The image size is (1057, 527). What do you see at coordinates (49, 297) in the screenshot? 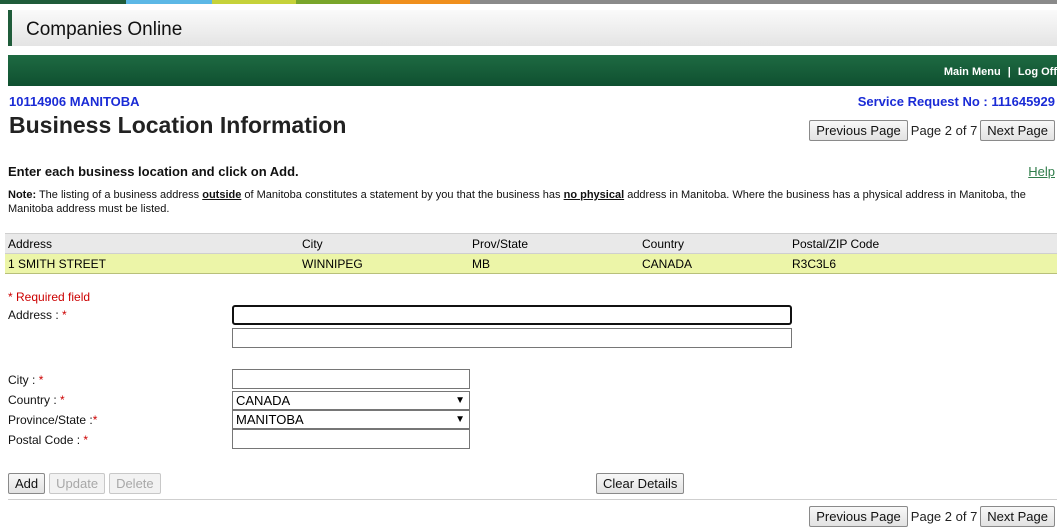
I see `required-field-note: * Required field` at bounding box center [49, 297].